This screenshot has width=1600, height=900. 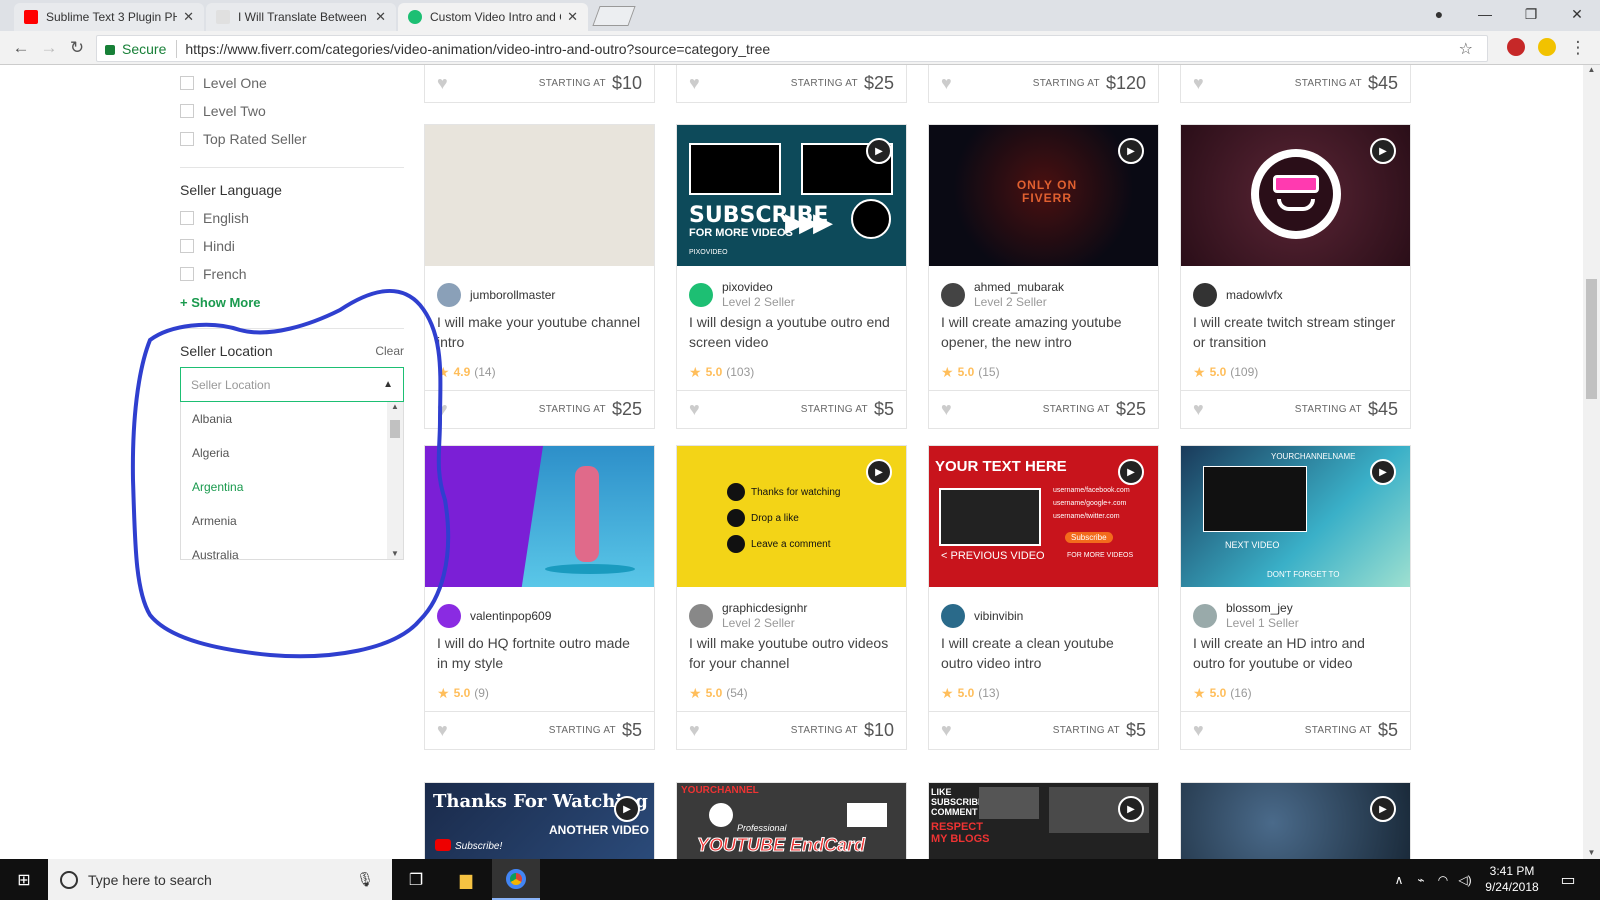 What do you see at coordinates (998, 616) in the screenshot?
I see `seller-name: vibinvibin` at bounding box center [998, 616].